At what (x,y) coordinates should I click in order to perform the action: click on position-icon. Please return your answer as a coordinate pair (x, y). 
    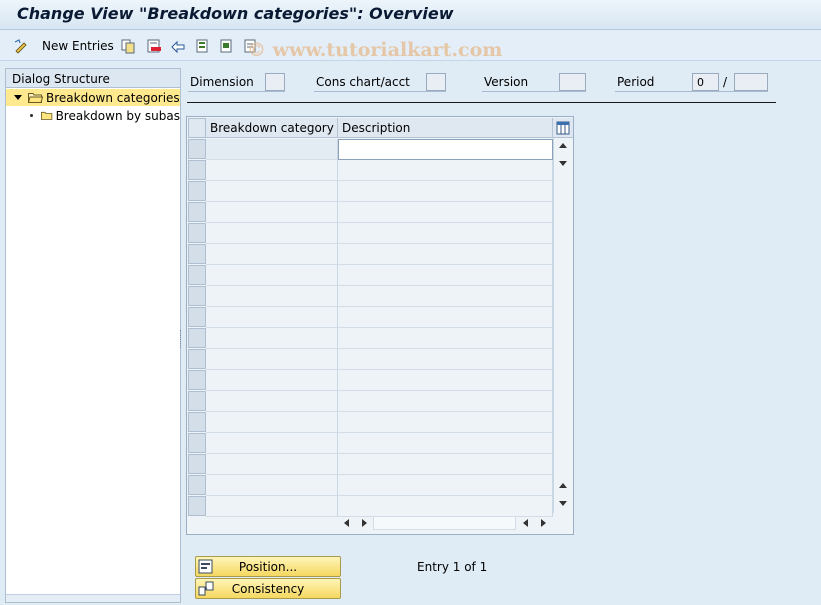
    Looking at the image, I should click on (205, 566).